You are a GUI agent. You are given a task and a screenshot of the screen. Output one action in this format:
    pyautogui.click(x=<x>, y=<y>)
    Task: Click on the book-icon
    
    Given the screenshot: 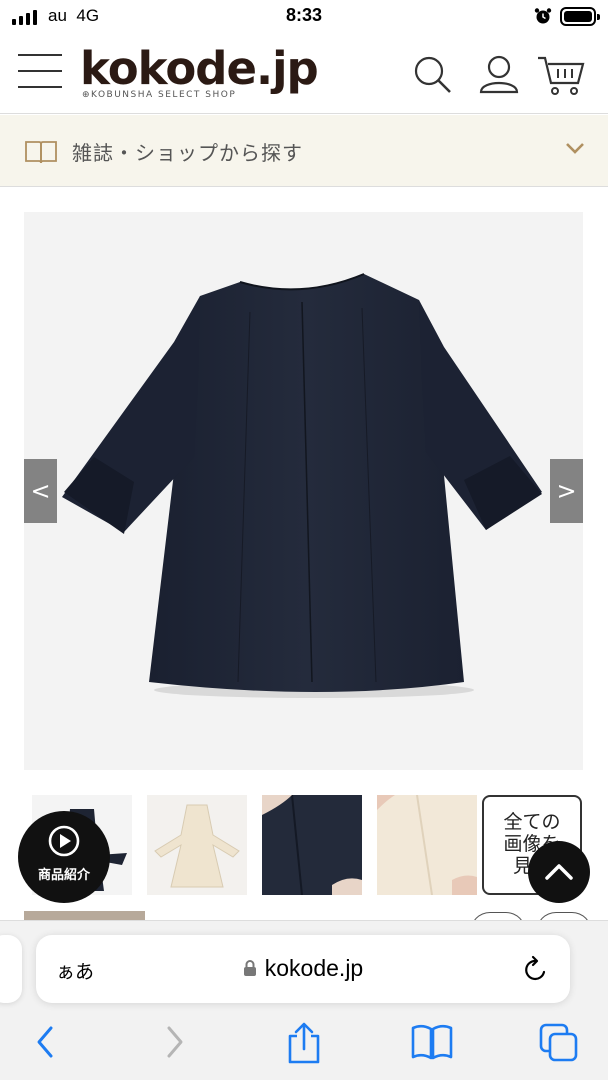 What is the action you would take?
    pyautogui.click(x=41, y=152)
    